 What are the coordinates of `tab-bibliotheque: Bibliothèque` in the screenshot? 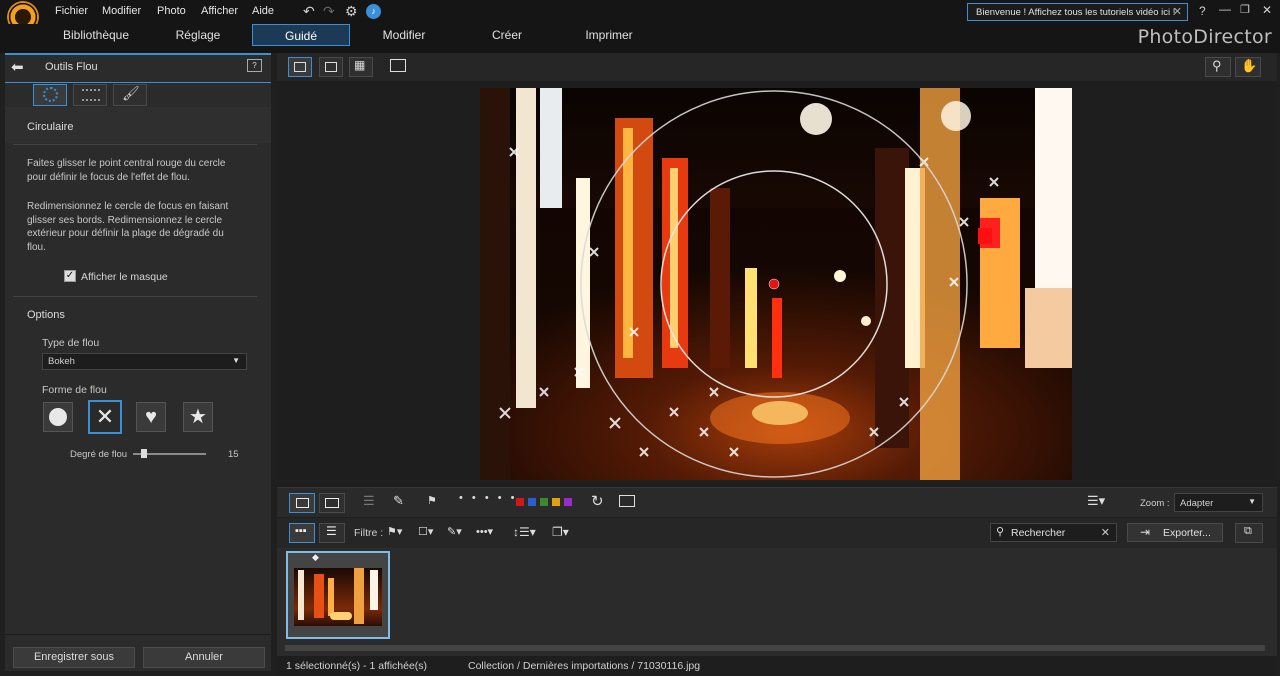 It's located at (96, 35).